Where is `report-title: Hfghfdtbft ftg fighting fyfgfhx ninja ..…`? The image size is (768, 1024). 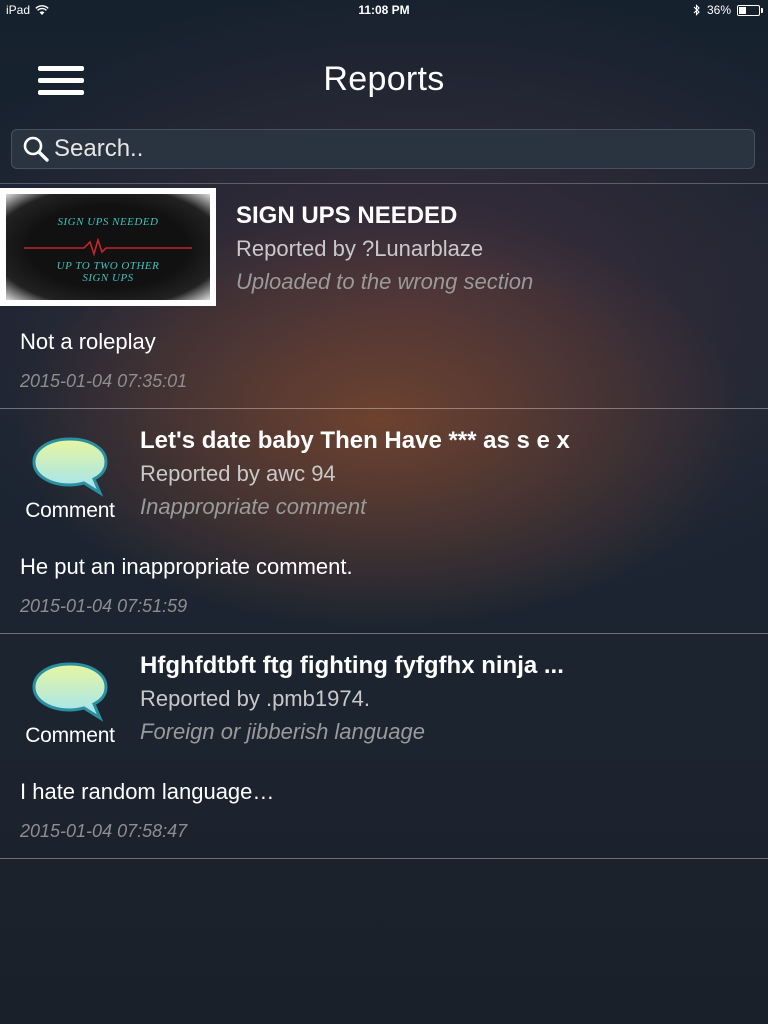
report-title: Hfghfdtbft ftg fighting fyfgfhx ninja ..… is located at coordinates (352, 665).